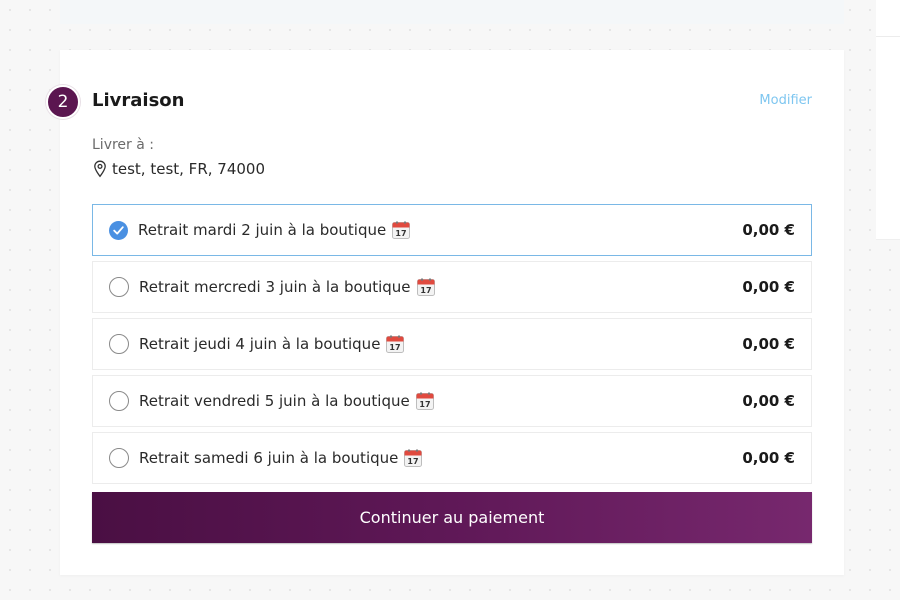 Image resolution: width=900 pixels, height=600 pixels. What do you see at coordinates (118, 230) in the screenshot?
I see `radio-checked-icon` at bounding box center [118, 230].